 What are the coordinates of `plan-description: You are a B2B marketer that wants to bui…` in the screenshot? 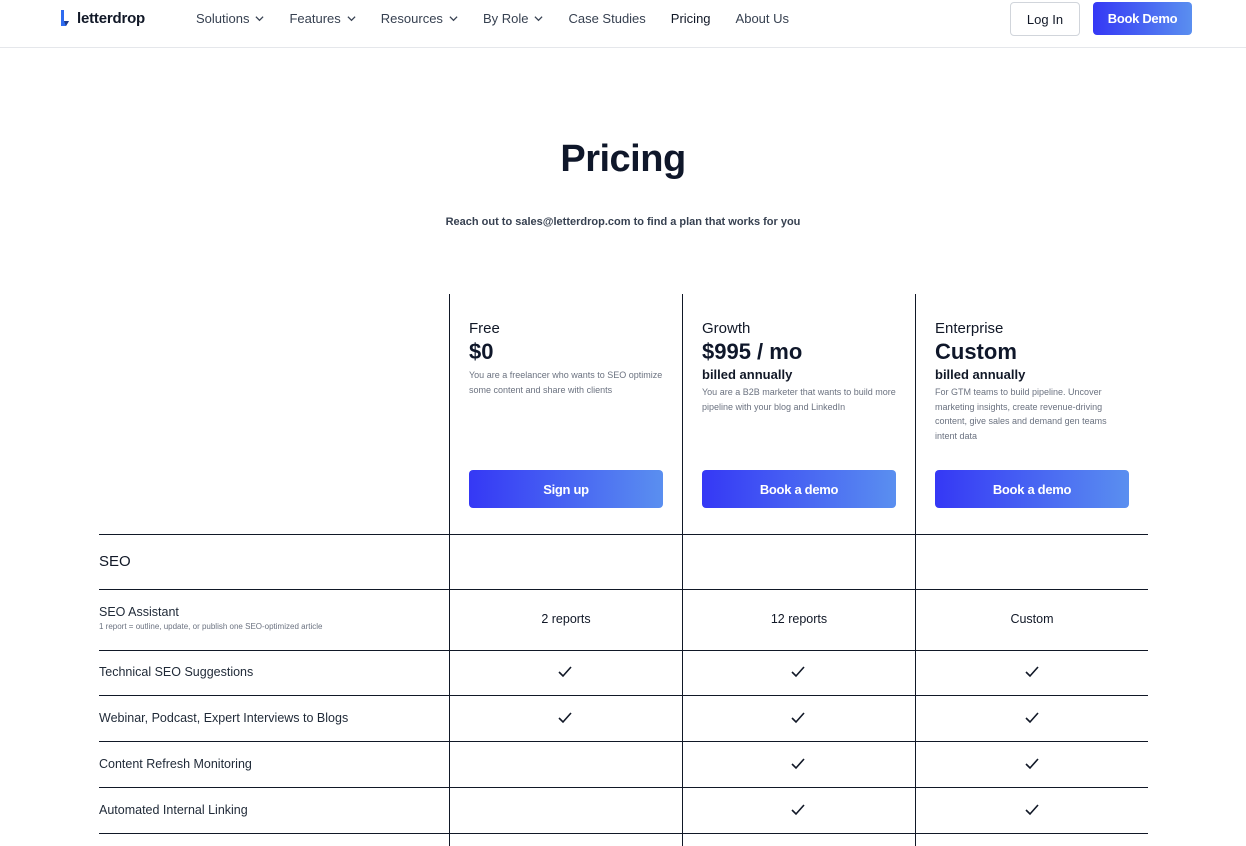 It's located at (799, 399).